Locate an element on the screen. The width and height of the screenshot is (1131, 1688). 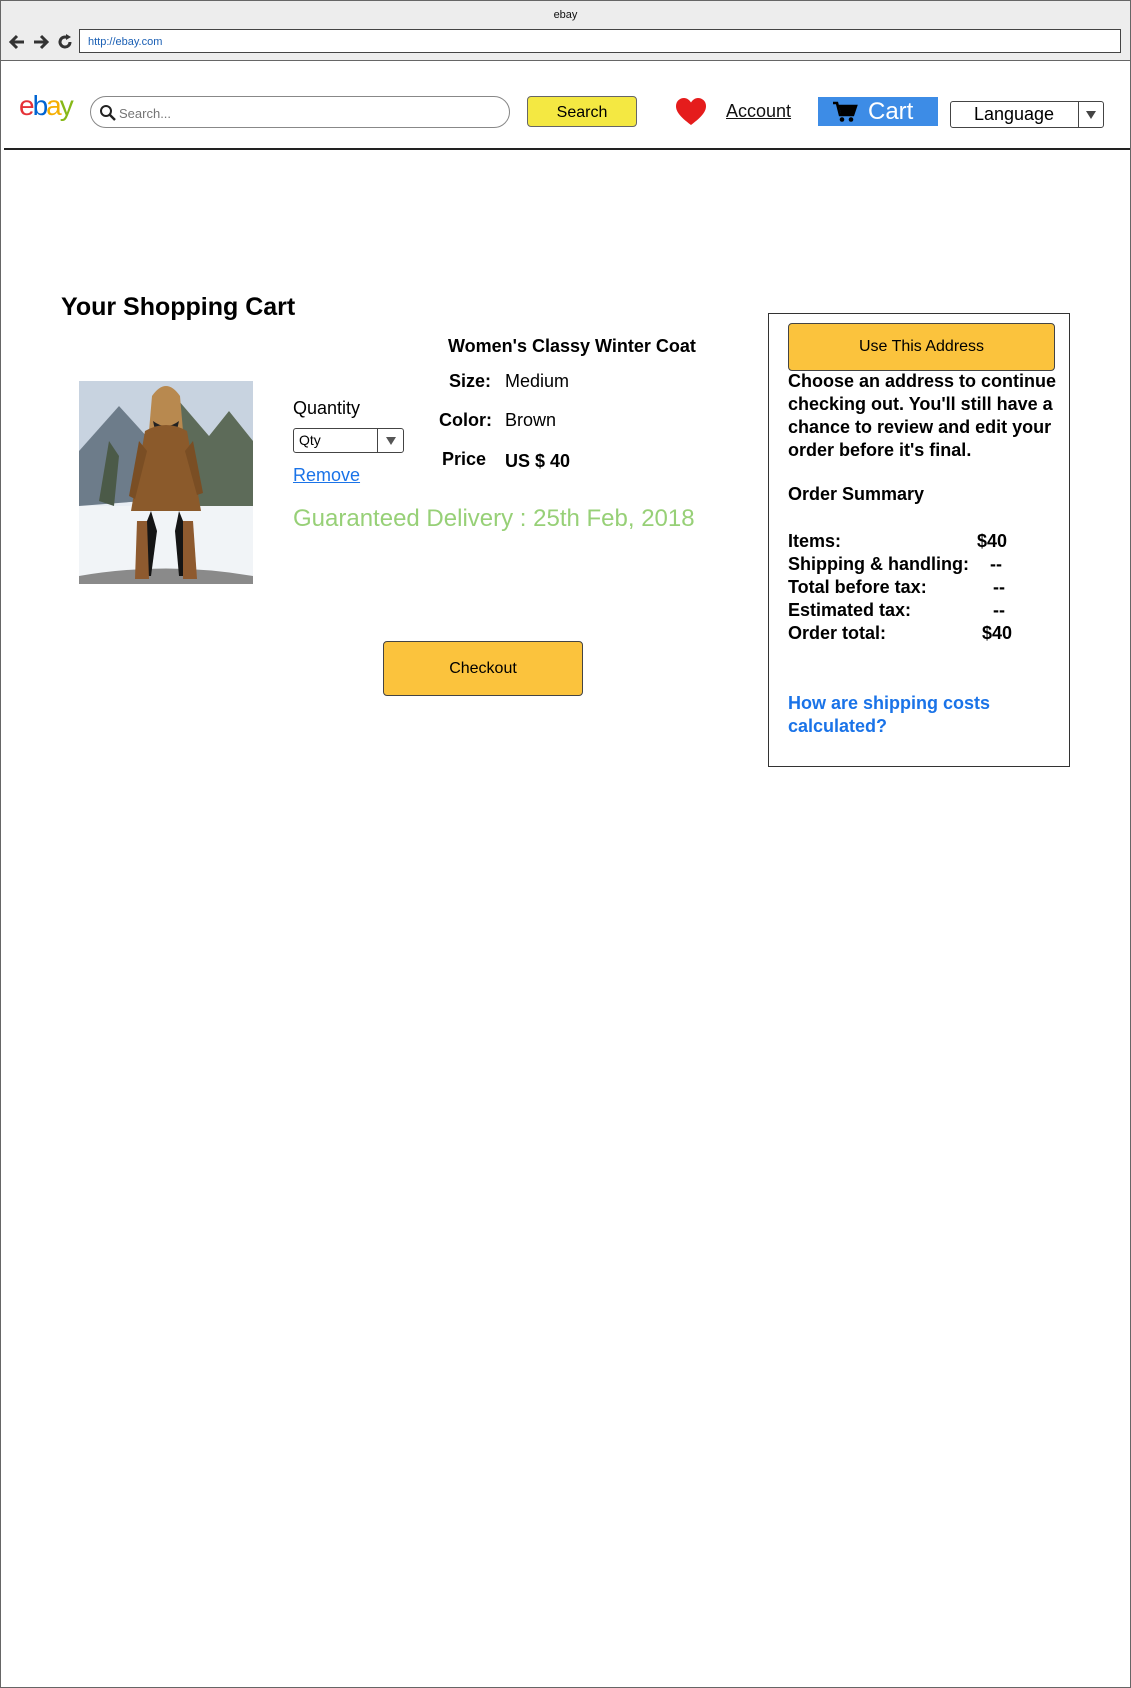
language-label: Language is located at coordinates (1014, 114).